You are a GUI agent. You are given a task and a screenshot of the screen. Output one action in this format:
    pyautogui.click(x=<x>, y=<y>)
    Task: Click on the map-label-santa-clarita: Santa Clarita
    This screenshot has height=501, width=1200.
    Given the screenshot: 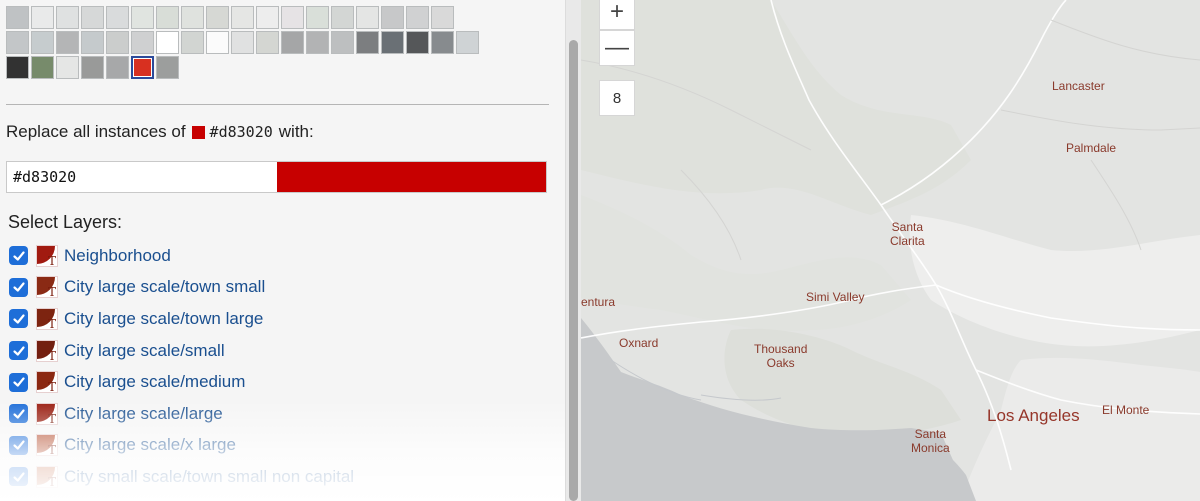 What is the action you would take?
    pyautogui.click(x=907, y=234)
    